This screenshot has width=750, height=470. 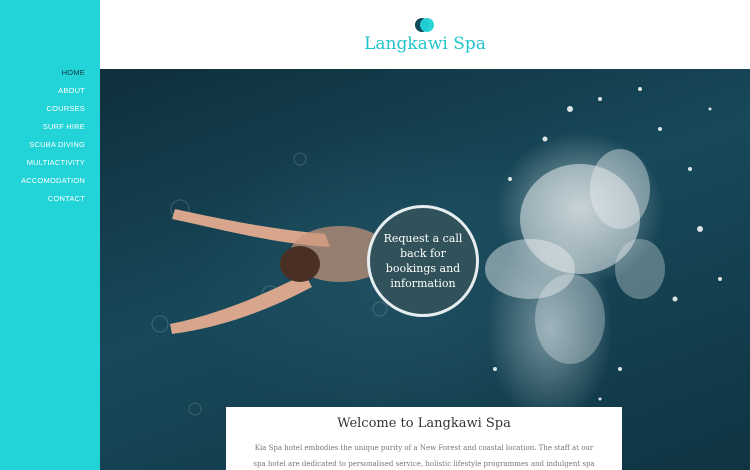 What do you see at coordinates (280, 271) in the screenshot?
I see `swimmer-icon` at bounding box center [280, 271].